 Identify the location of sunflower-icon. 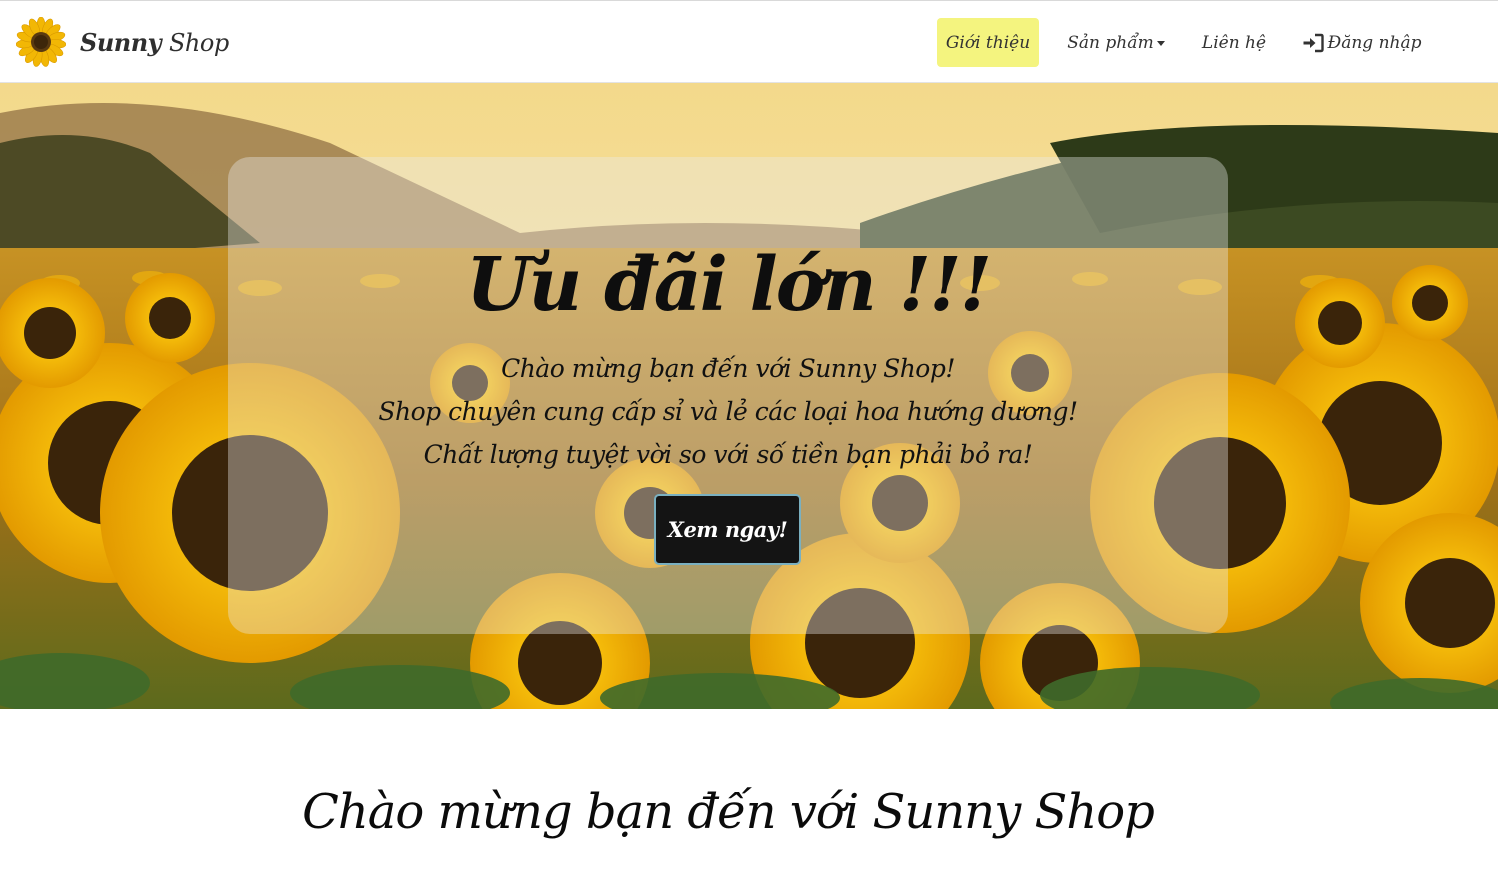
(41, 42).